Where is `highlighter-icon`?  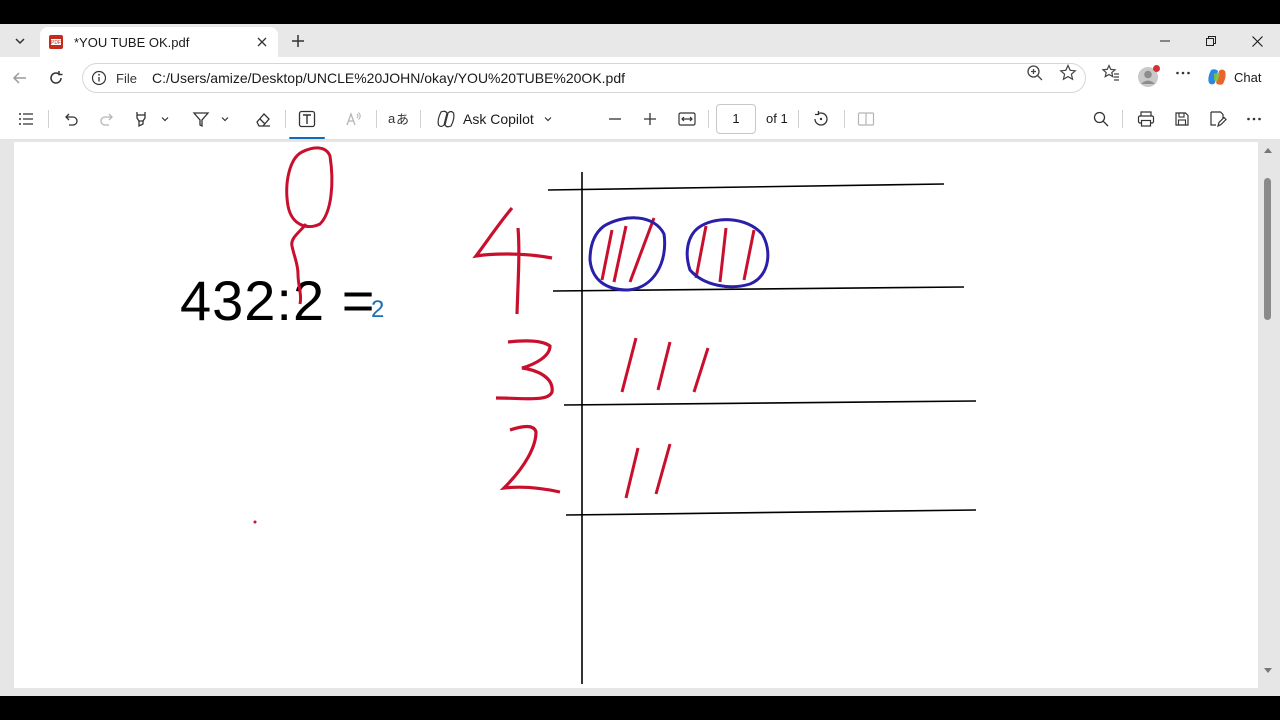
highlighter-icon is located at coordinates (141, 120).